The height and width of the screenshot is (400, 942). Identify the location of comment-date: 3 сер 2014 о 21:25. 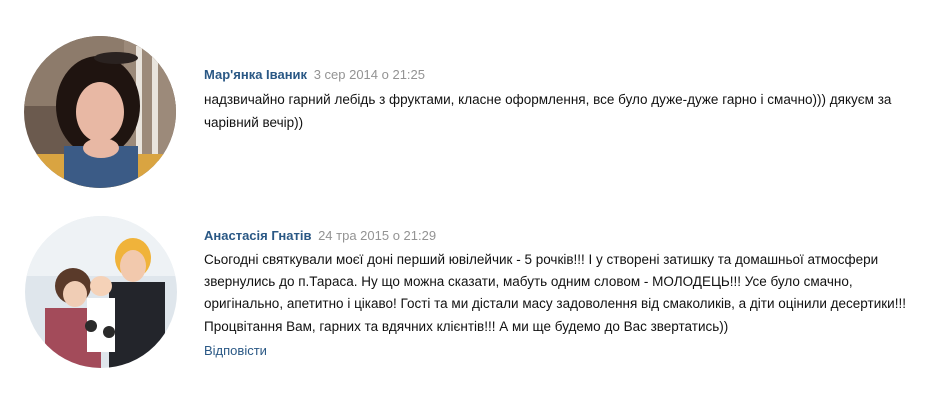
(369, 74).